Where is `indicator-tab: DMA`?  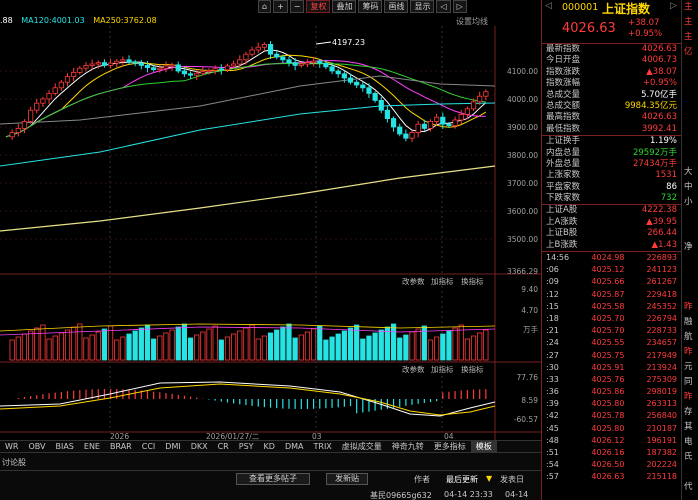
indicator-tab: DMA is located at coordinates (294, 446).